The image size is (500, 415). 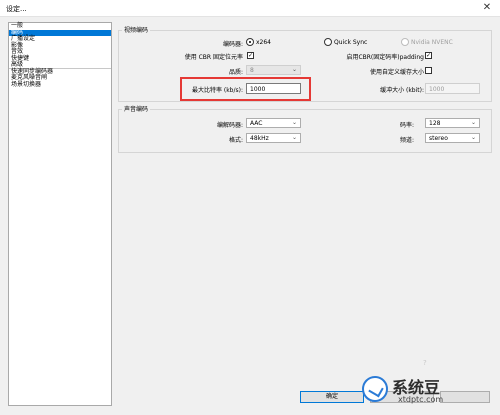 What do you see at coordinates (426, 390) in the screenshot?
I see `watermark: 系统豆 xtdptc.com` at bounding box center [426, 390].